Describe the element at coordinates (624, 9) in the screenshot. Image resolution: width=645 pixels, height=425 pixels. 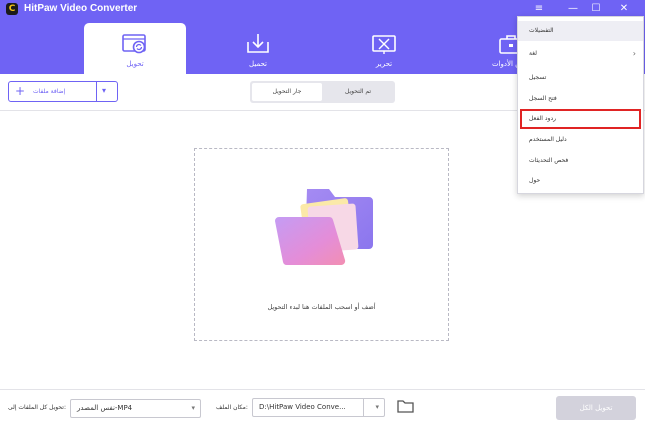
I see `close-icon: ✕` at that location.